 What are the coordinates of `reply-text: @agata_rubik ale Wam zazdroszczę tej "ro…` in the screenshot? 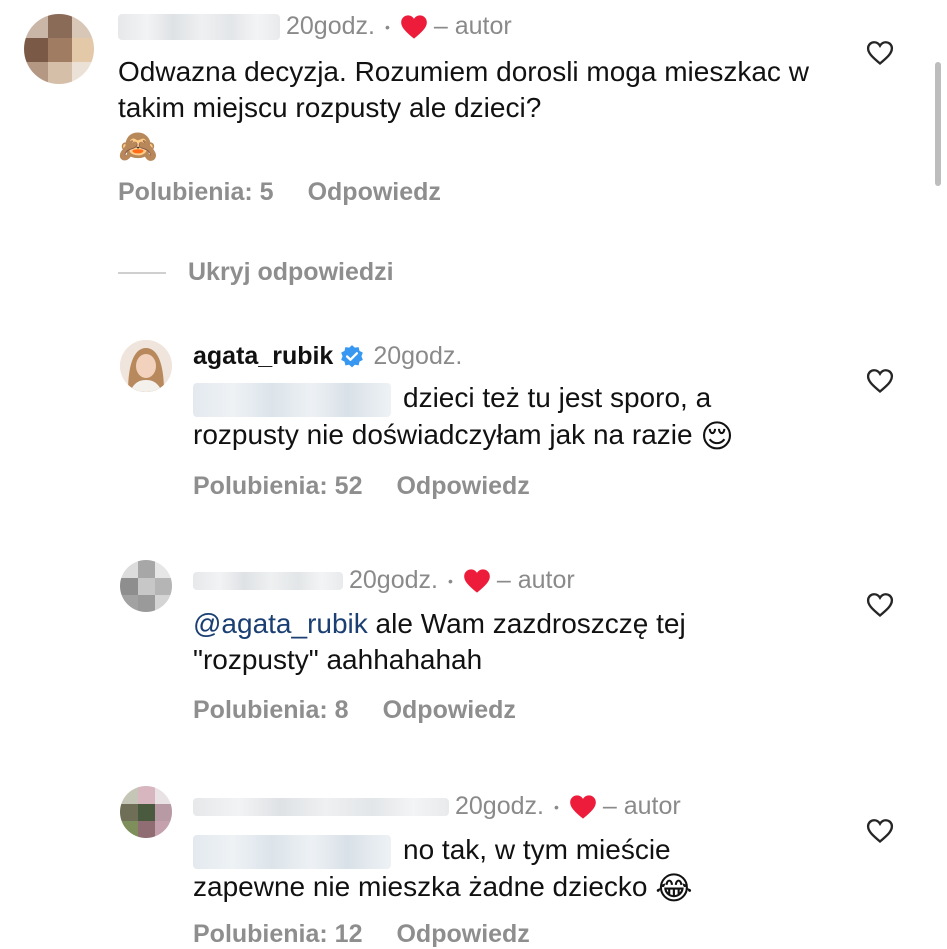 It's located at (523, 642).